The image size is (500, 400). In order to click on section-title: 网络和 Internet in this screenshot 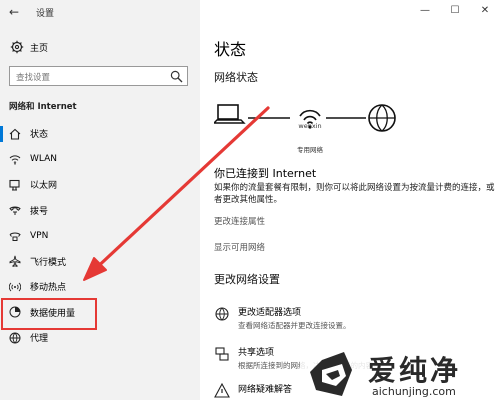, I will do `click(43, 107)`.